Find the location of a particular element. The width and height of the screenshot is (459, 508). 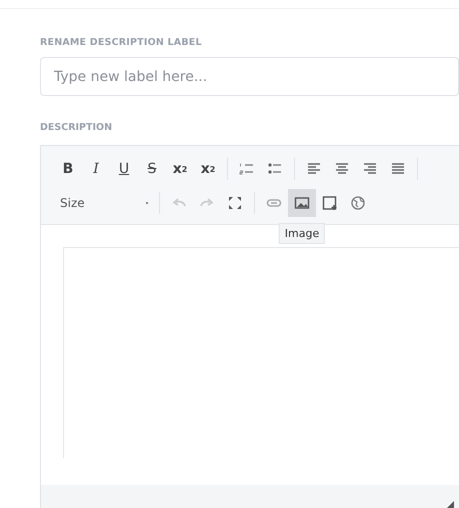

field-label: RENAME DESCRIPTION LABEL is located at coordinates (121, 42).